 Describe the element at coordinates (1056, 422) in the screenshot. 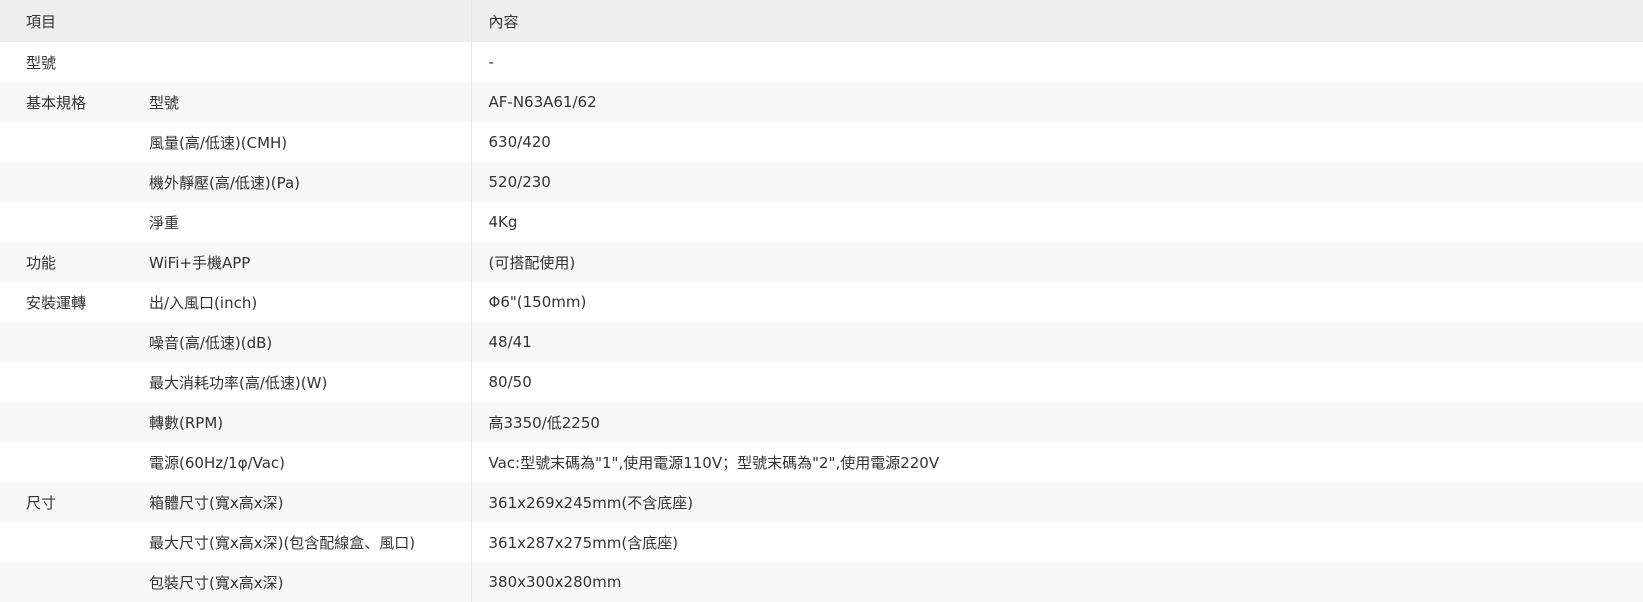

I see `row-value: 高3350/低2250` at that location.